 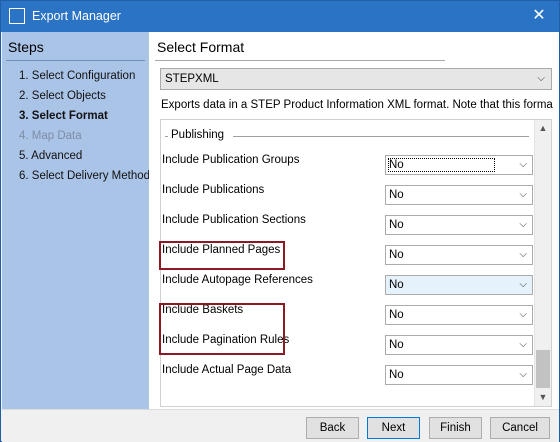 I want to click on dialog-footer: Back Next Finish Cancel, so click(x=280, y=425).